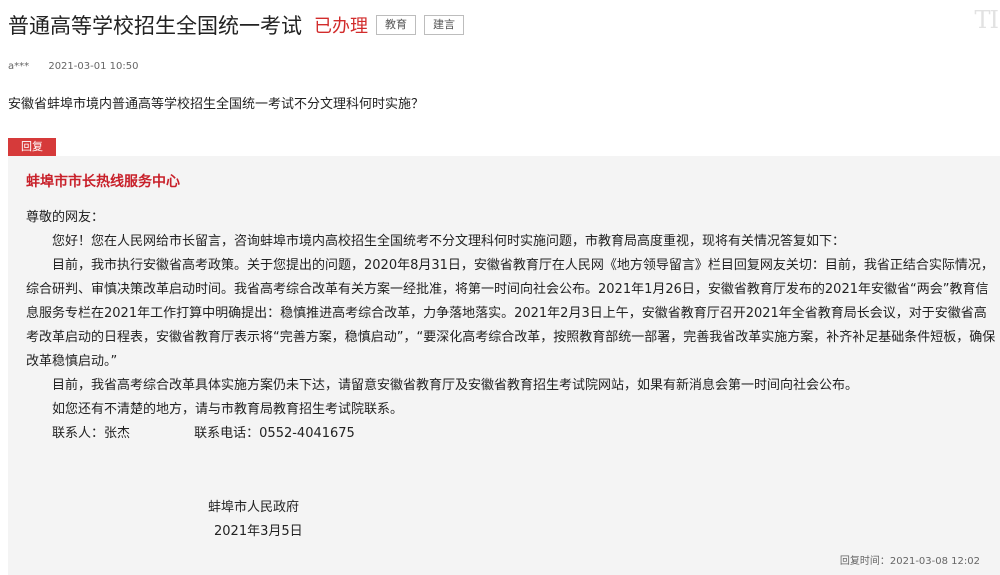  What do you see at coordinates (258, 531) in the screenshot?
I see `signature-date: 2021年3月5日` at bounding box center [258, 531].